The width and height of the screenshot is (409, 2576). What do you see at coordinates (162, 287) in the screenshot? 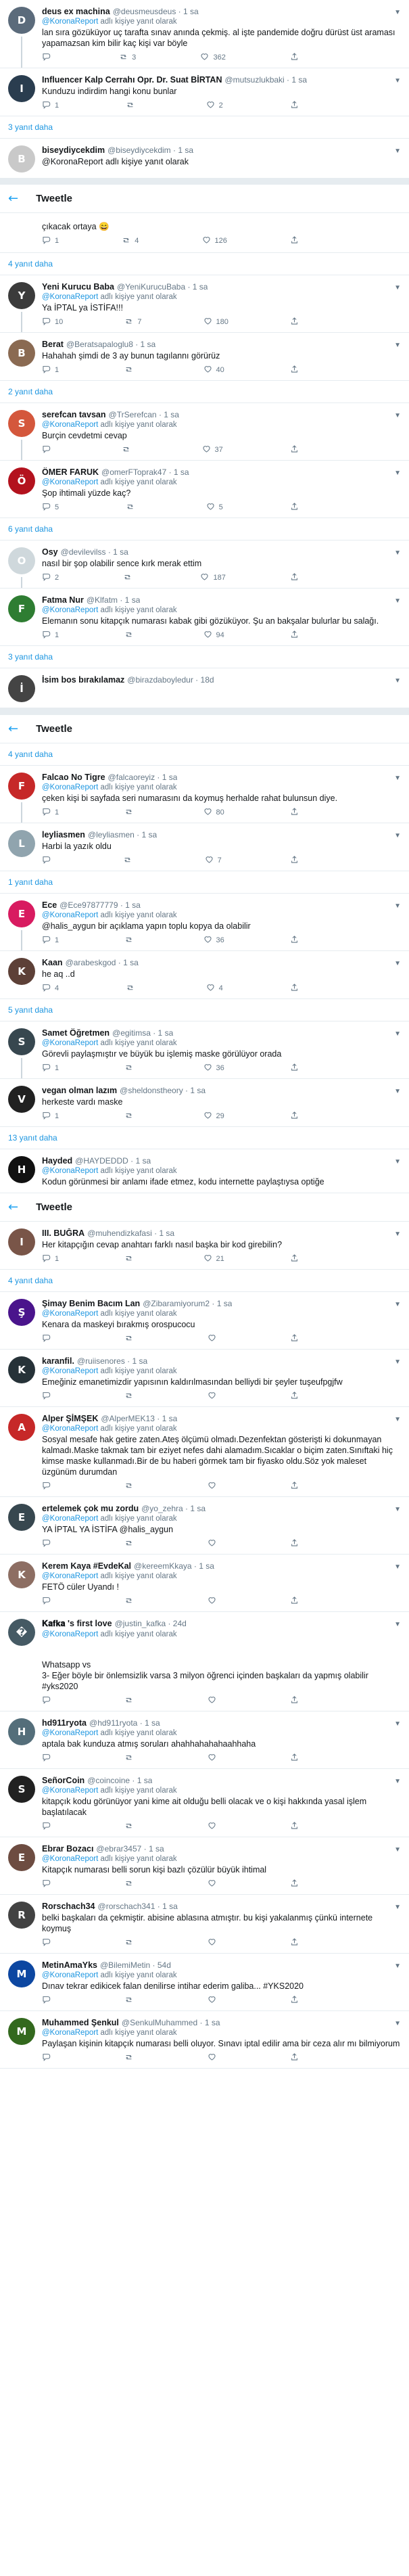
I see `user-handle: @YeniKurucuBaba · 1 sa` at bounding box center [162, 287].